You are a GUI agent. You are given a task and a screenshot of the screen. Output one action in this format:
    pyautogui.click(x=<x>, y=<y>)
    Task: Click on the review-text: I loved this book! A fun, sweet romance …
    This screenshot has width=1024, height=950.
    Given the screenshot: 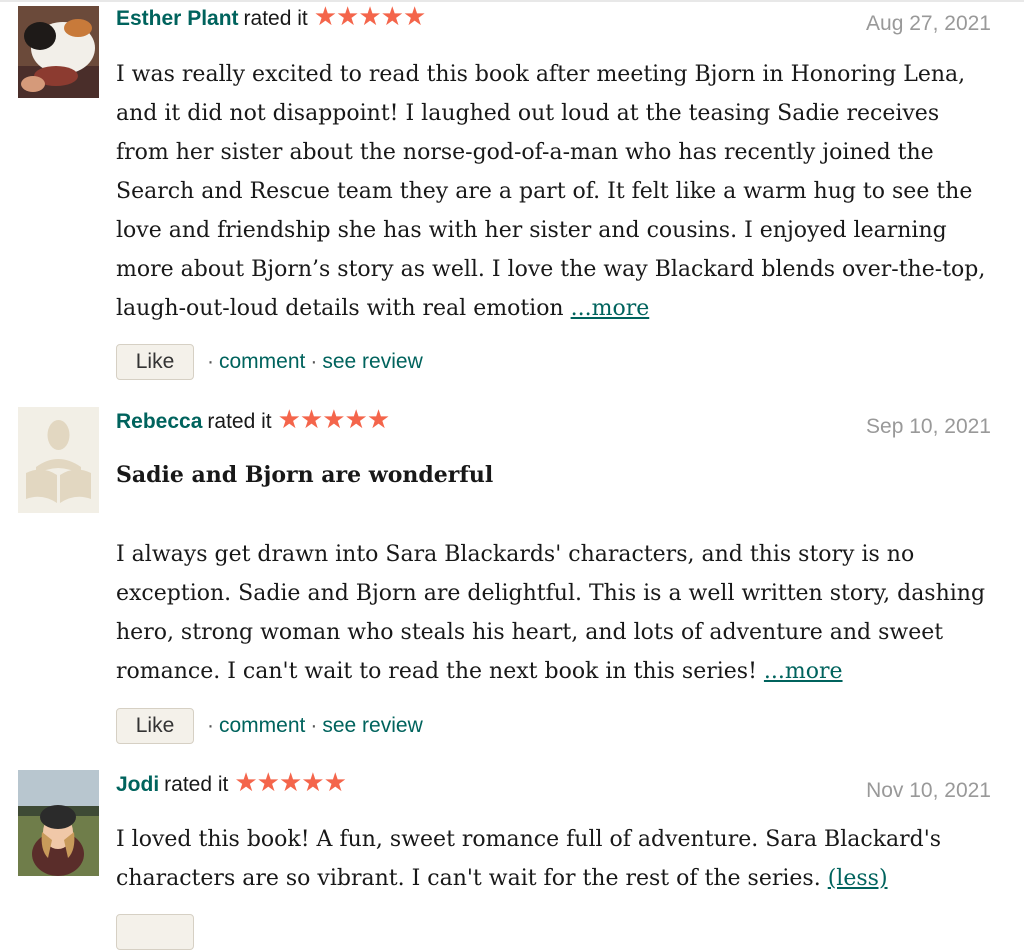 What is the action you would take?
    pyautogui.click(x=556, y=859)
    